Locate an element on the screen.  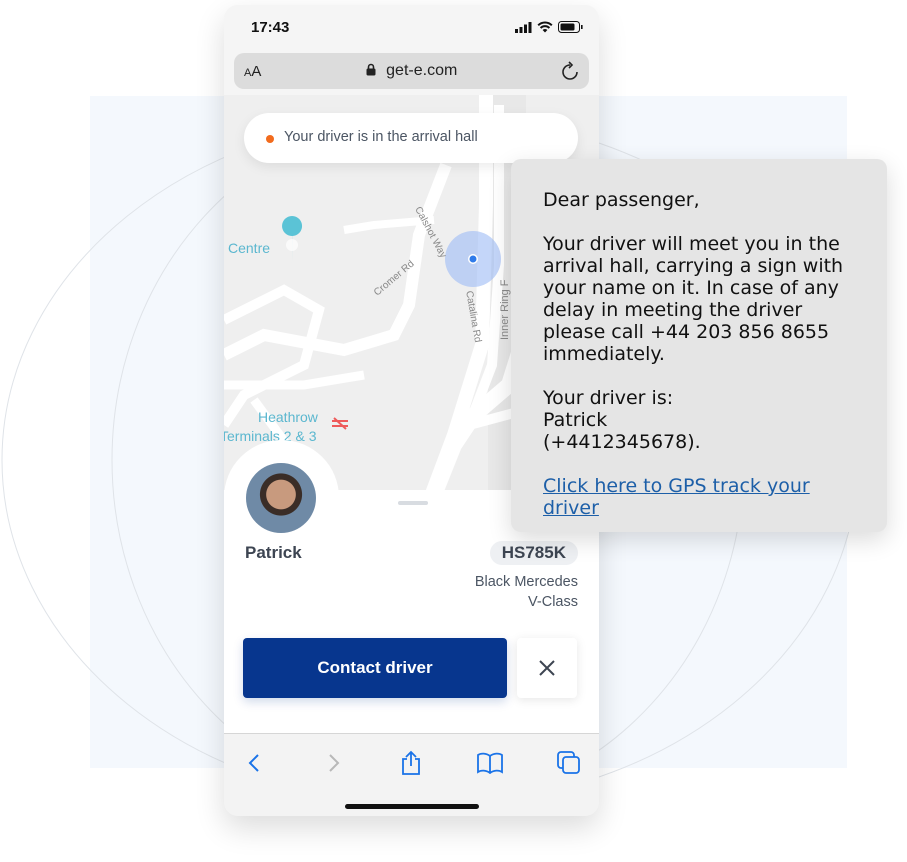
driver-status-text: Your driver is in the arrival hall is located at coordinates (381, 137).